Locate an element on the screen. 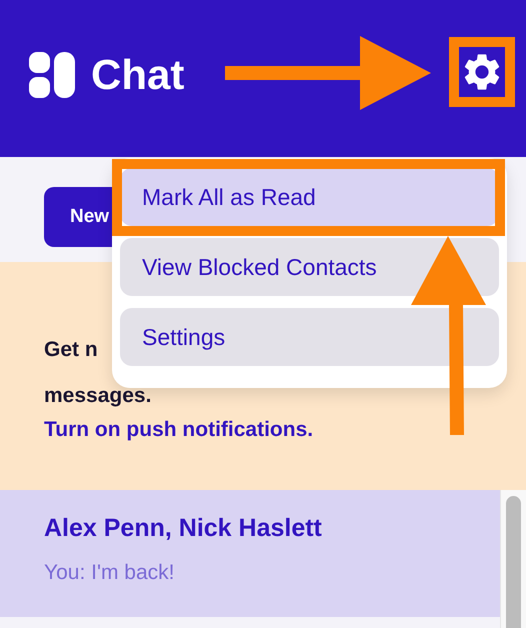  banner-text: messages. is located at coordinates (98, 396).